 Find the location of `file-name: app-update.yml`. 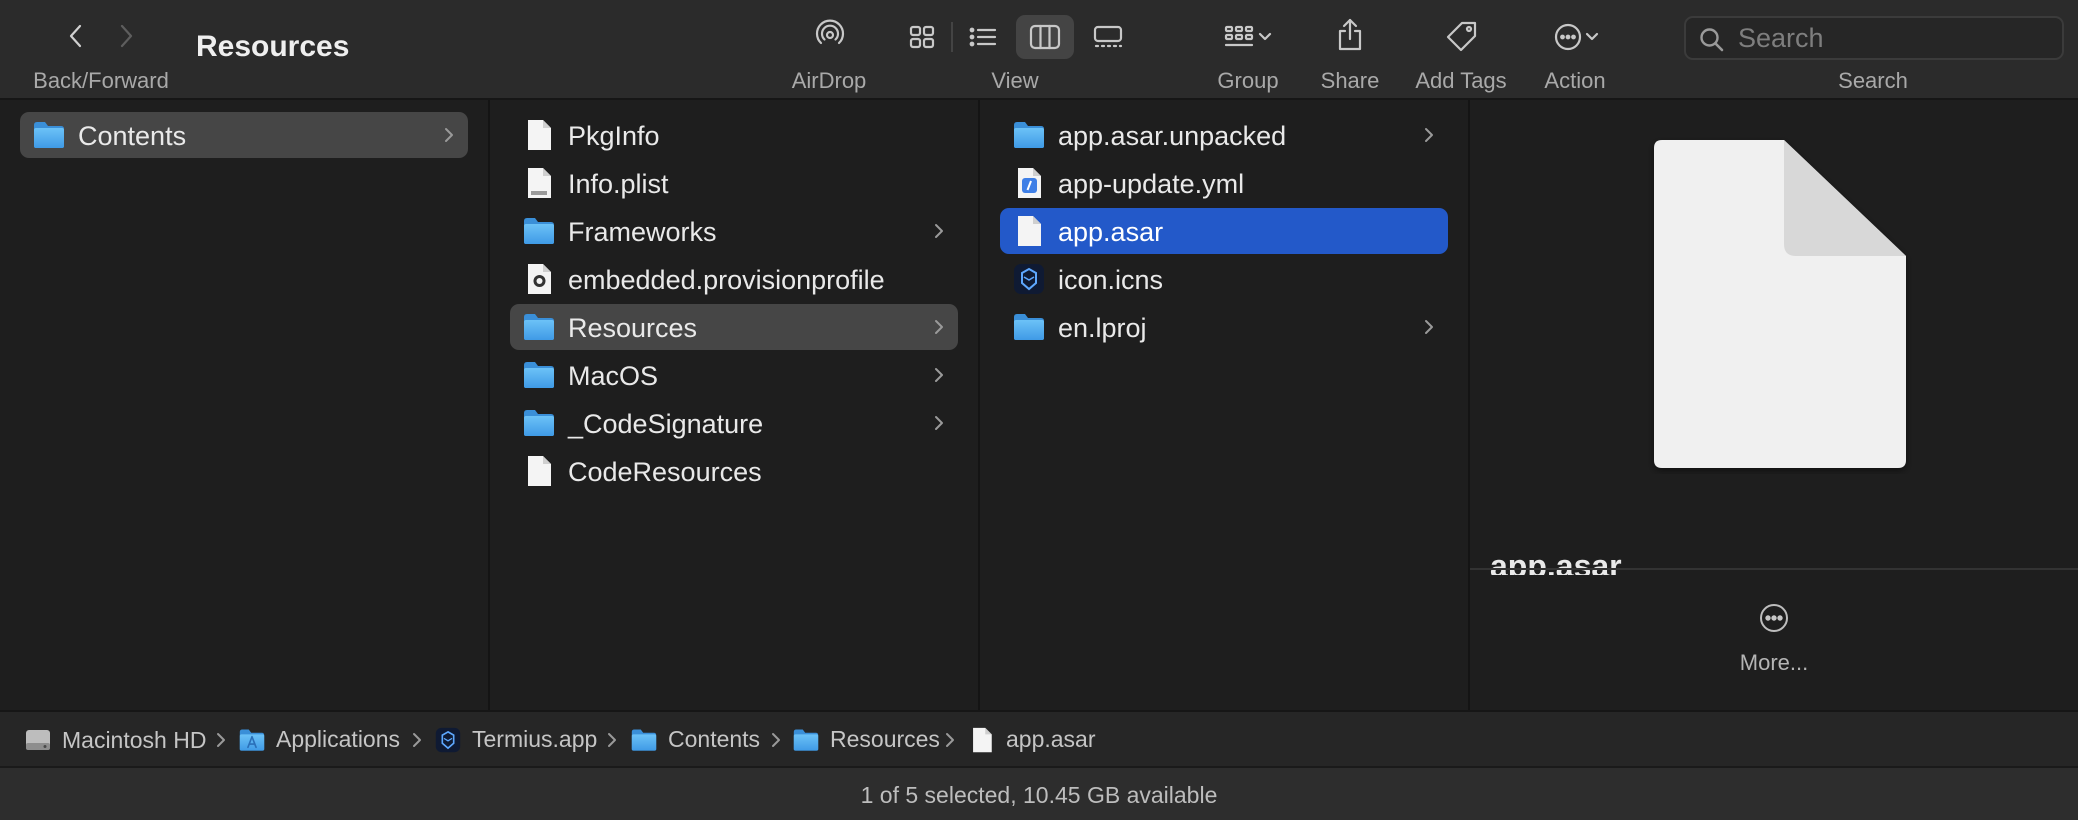

file-name: app-update.yml is located at coordinates (1151, 184).